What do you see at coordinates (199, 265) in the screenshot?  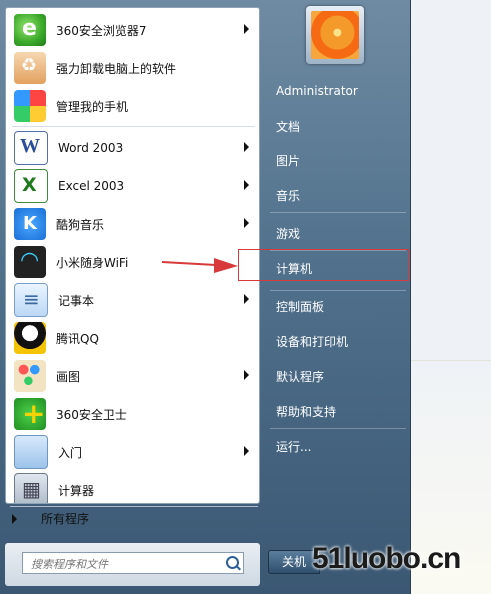 I see `pointer-arrow-icon` at bounding box center [199, 265].